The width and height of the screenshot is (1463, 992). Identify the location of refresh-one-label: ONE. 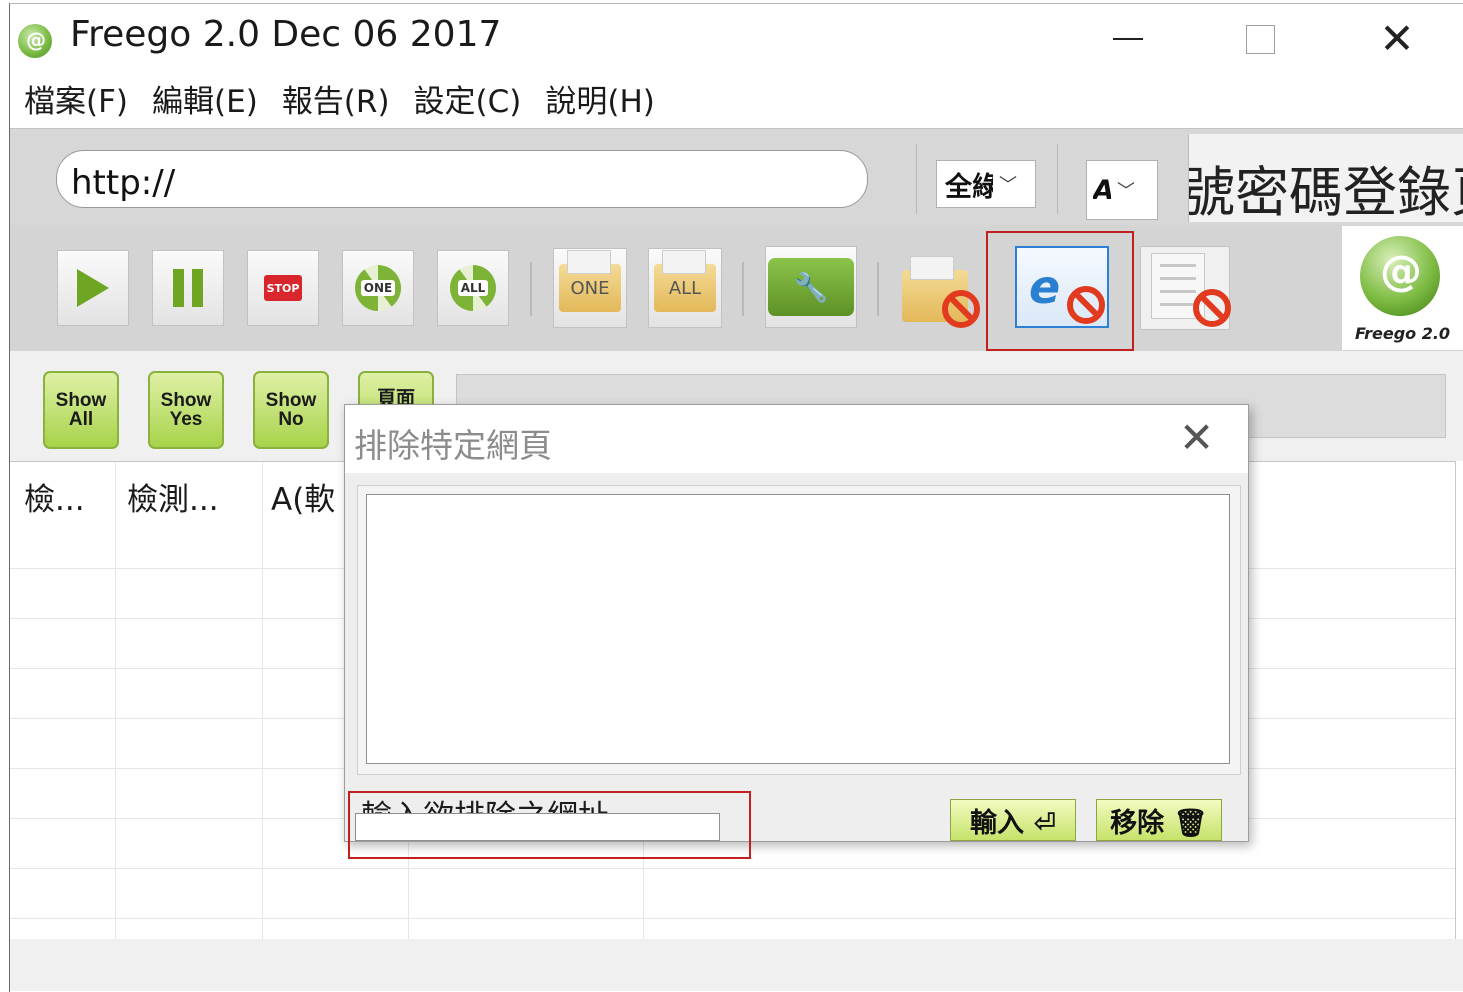
(378, 288).